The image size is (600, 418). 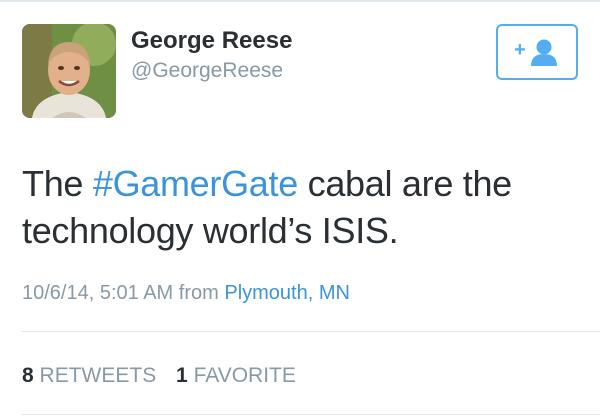 I want to click on retweets-stat: 8 RETWEETS, so click(x=89, y=375).